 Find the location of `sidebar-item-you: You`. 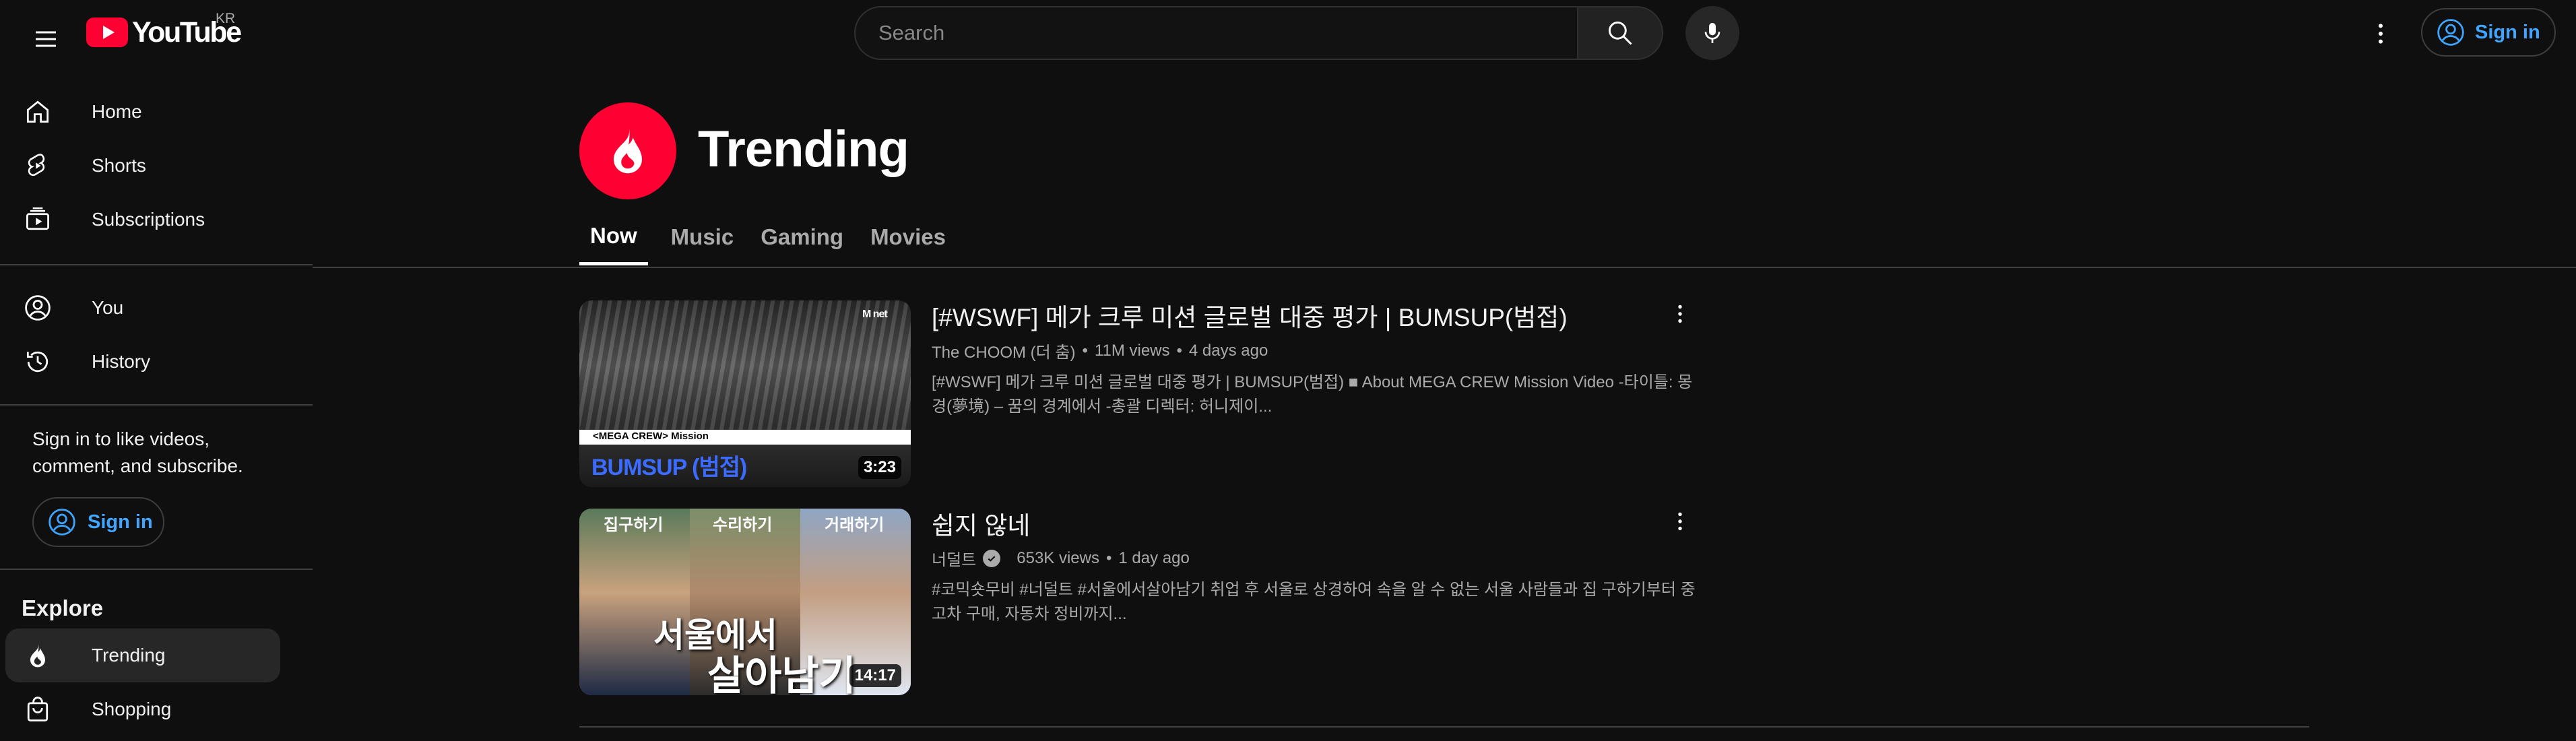

sidebar-item-you: You is located at coordinates (143, 308).